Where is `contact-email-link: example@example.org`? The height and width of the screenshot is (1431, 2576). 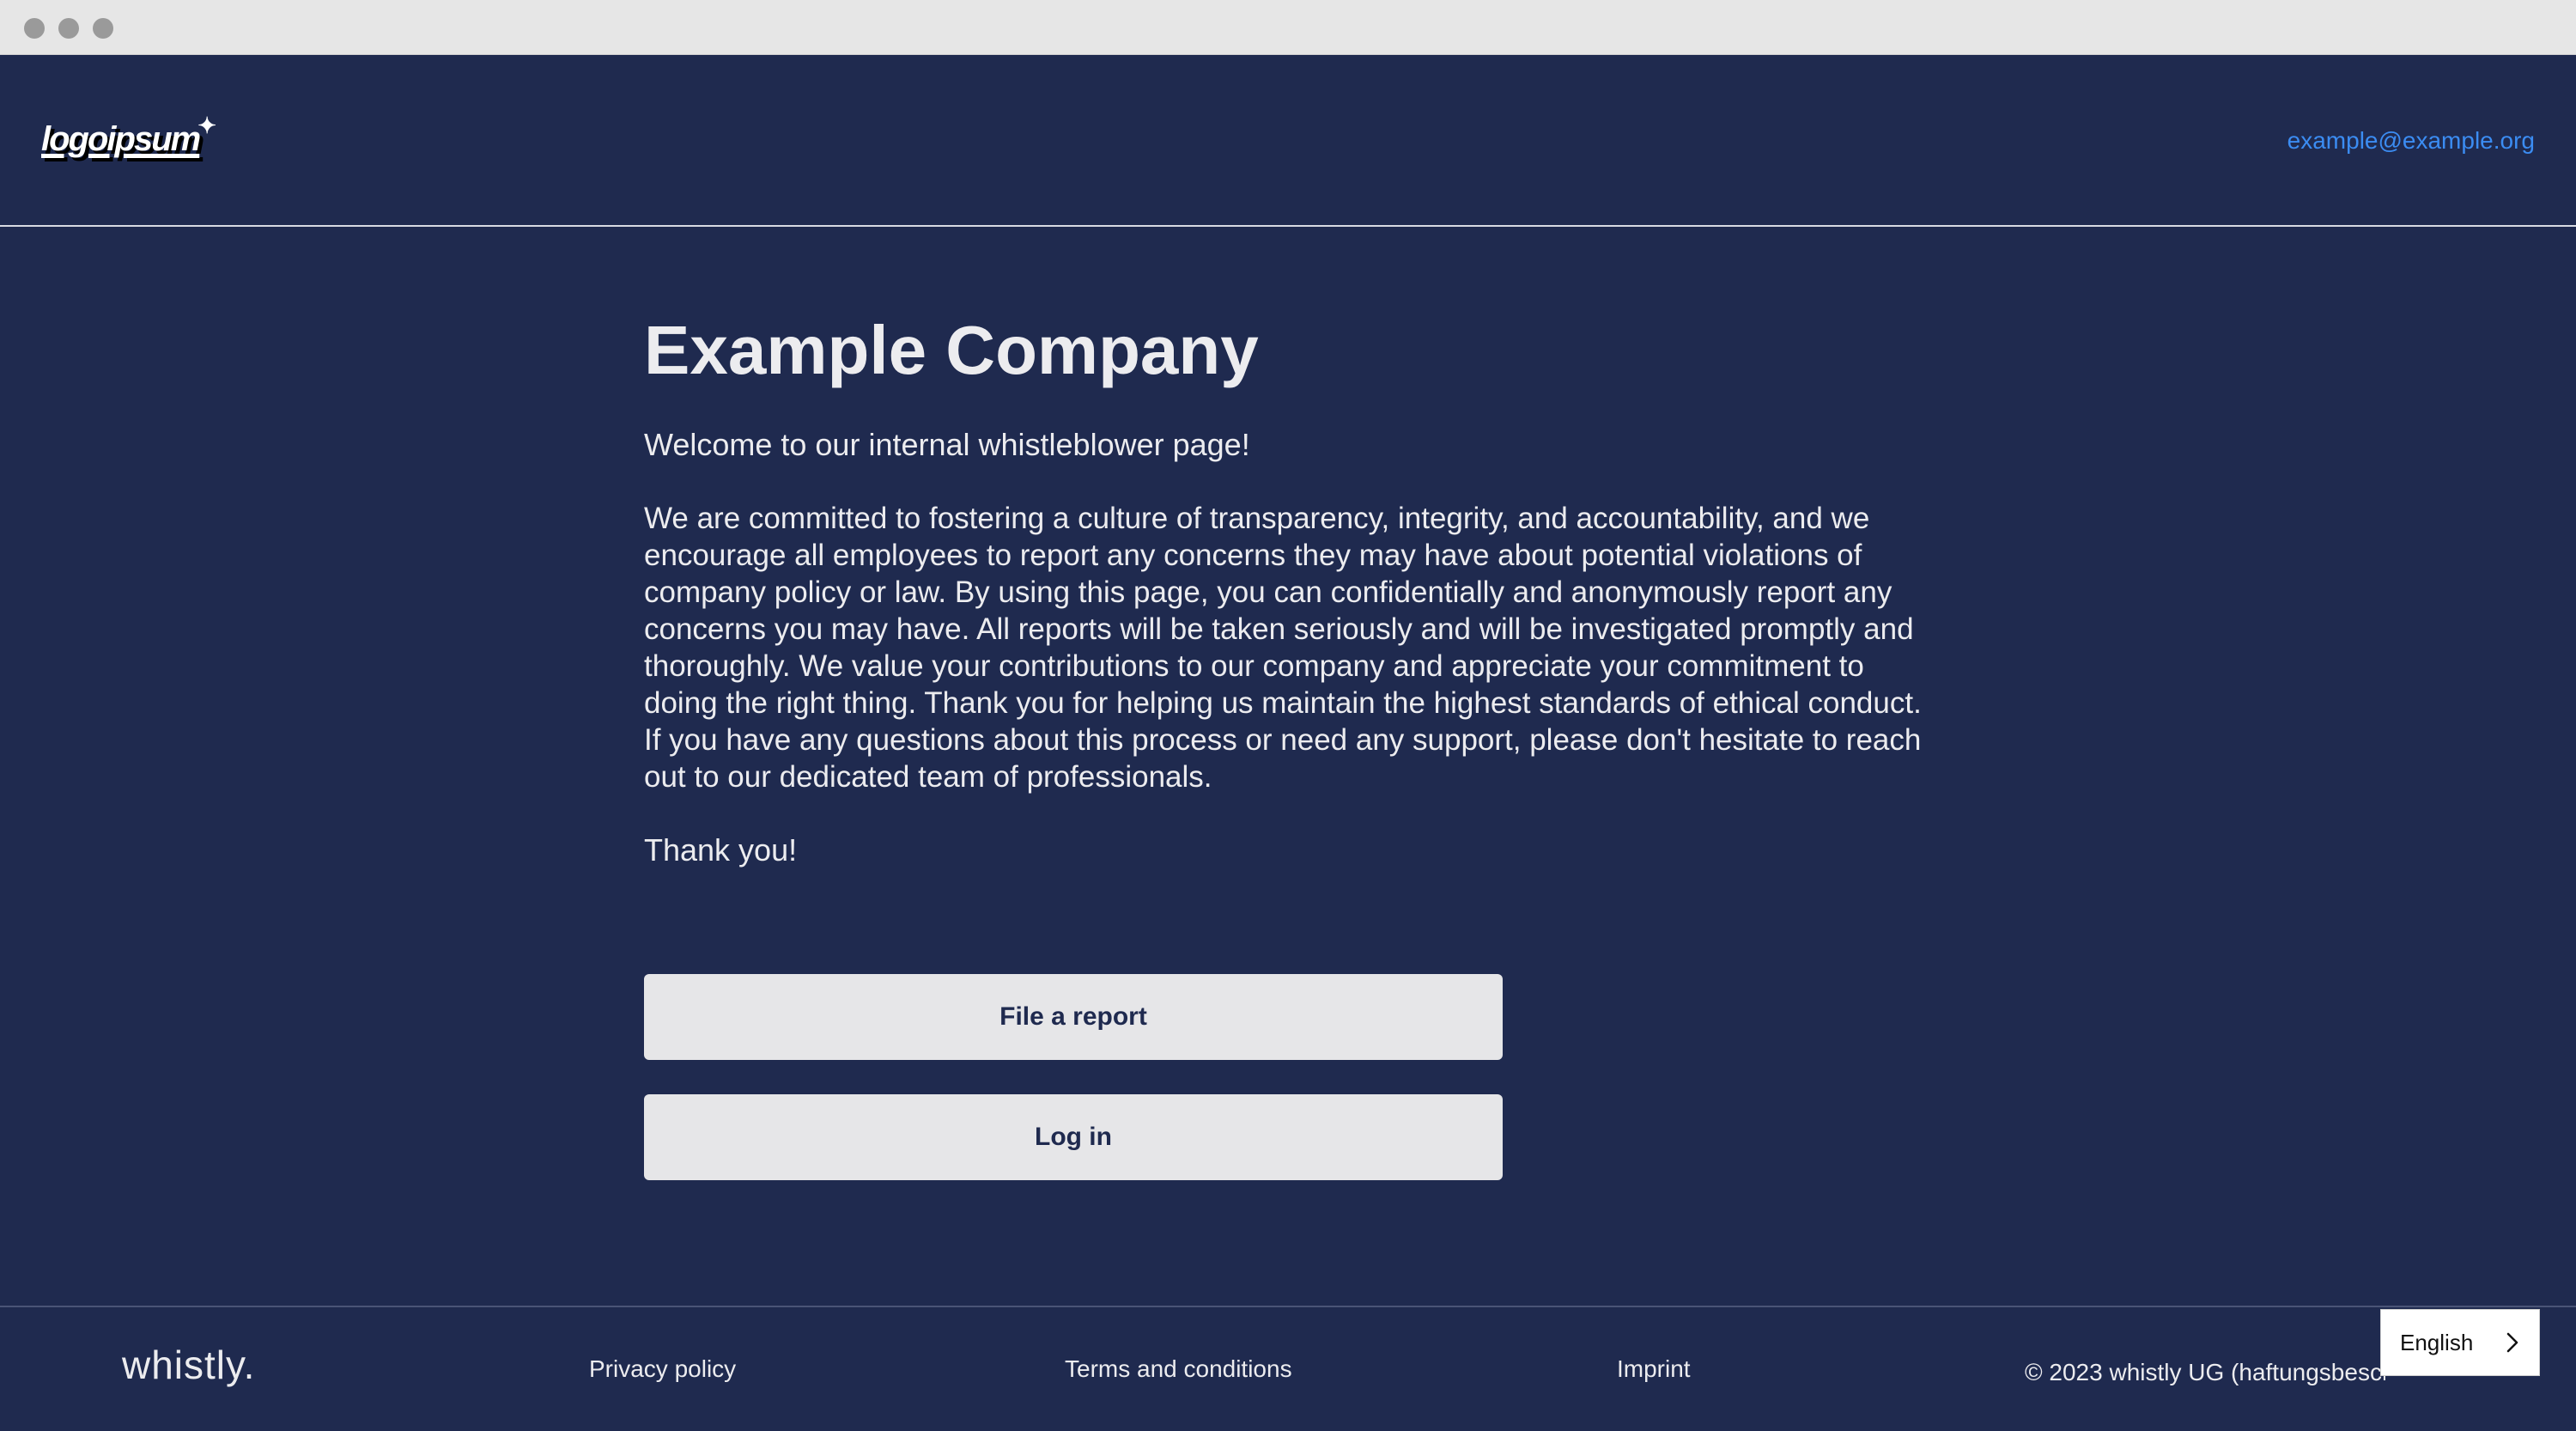
contact-email-link: example@example.org is located at coordinates (2411, 141).